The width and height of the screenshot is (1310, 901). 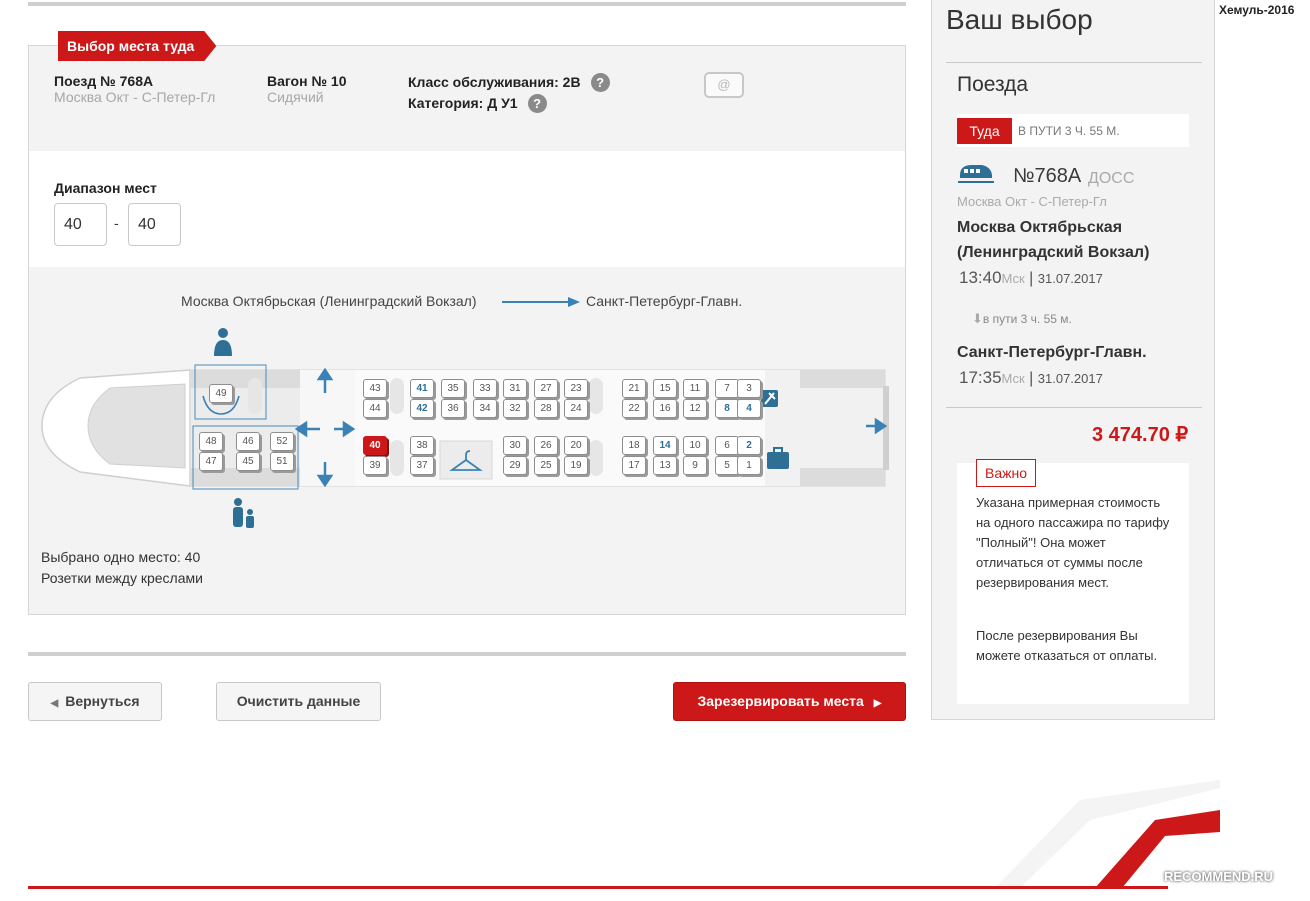 I want to click on seat-39: 39, so click(x=375, y=465).